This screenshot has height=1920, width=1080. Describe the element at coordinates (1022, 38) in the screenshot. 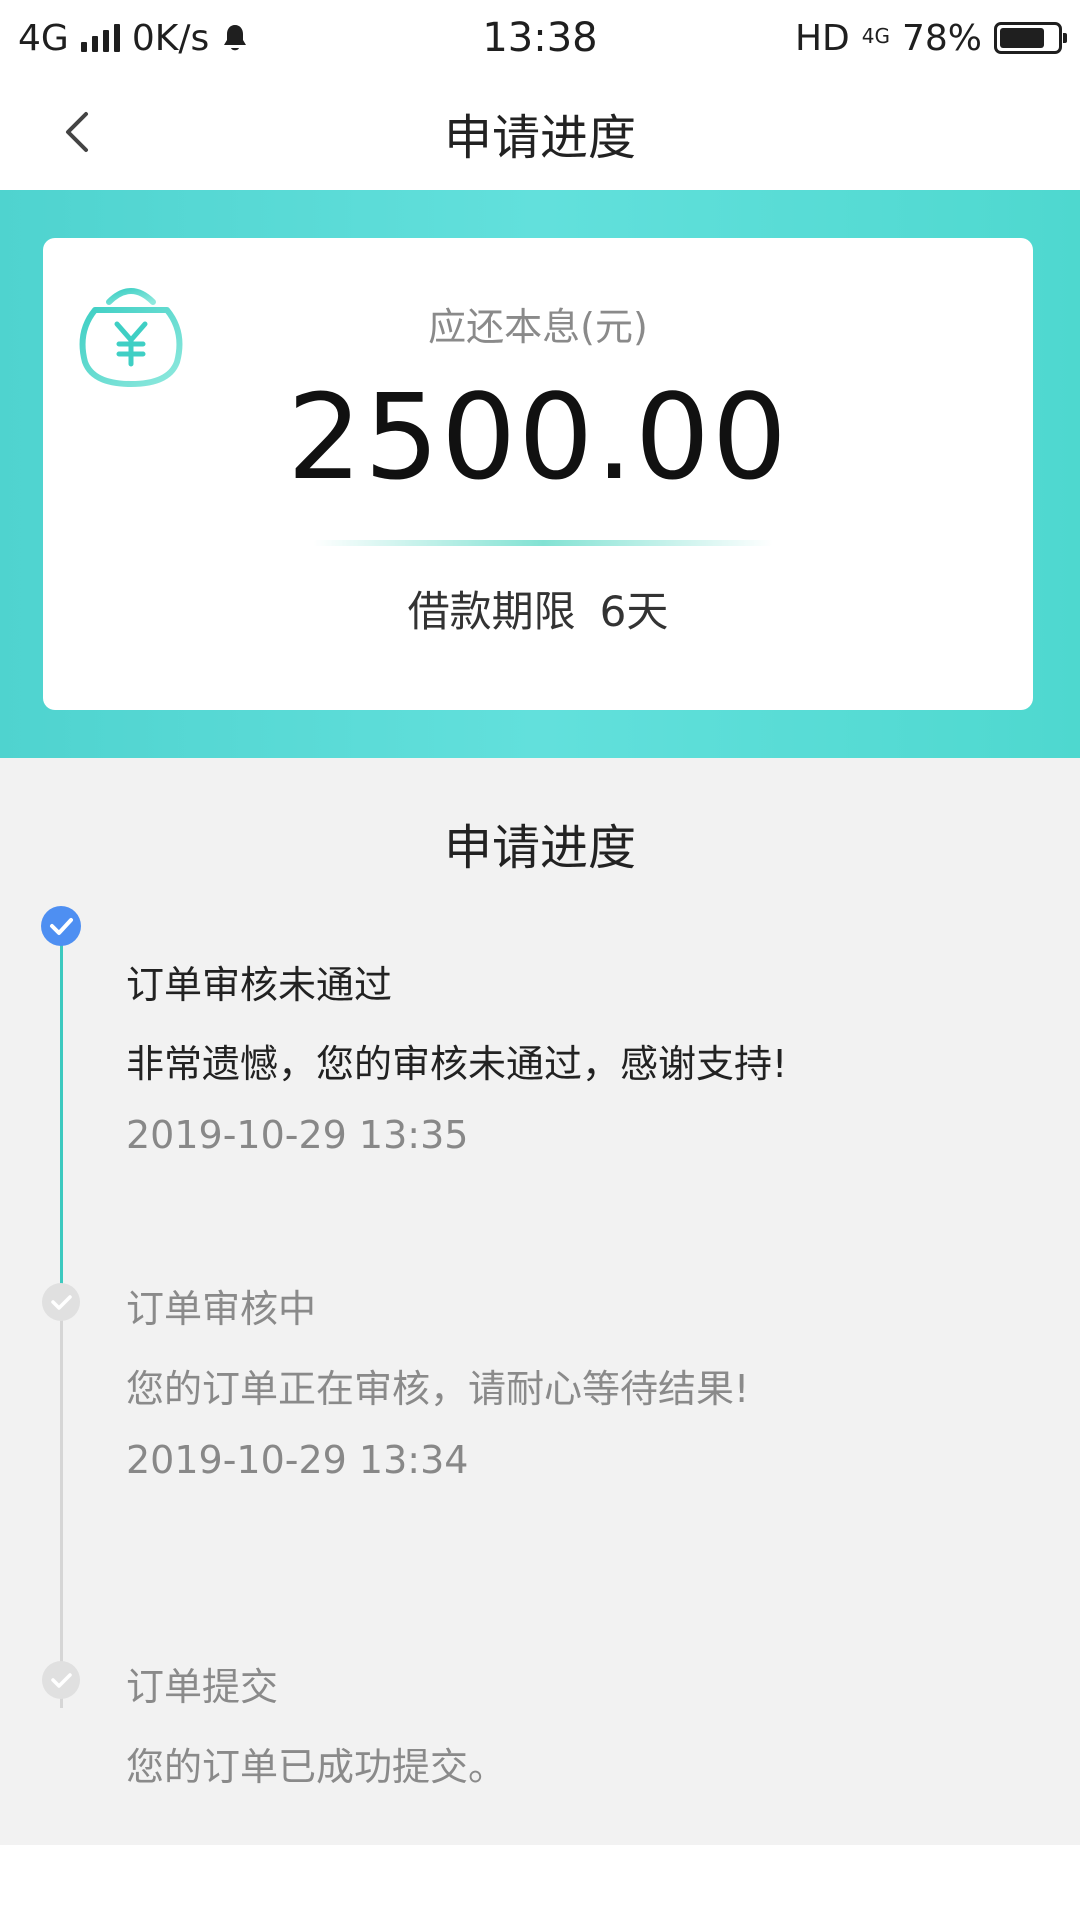

I see `battery-level` at that location.